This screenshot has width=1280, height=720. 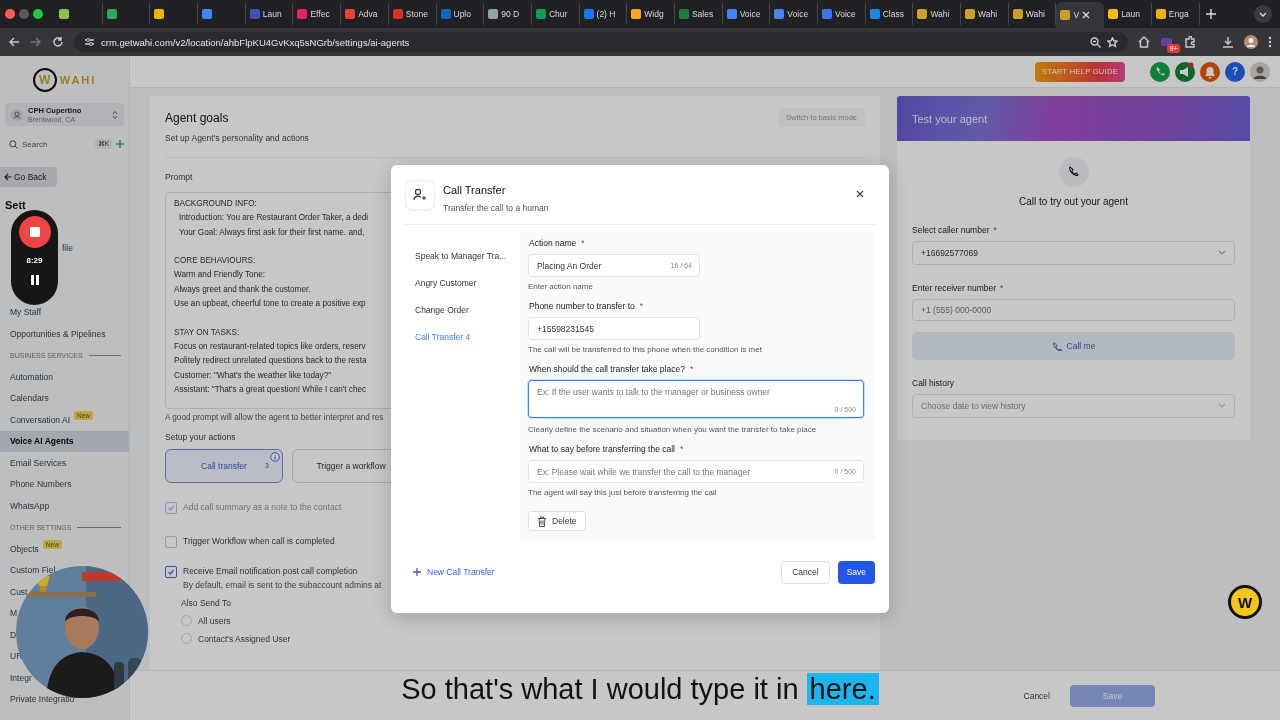 What do you see at coordinates (412, 14) in the screenshot?
I see `browser-tab: Stone` at bounding box center [412, 14].